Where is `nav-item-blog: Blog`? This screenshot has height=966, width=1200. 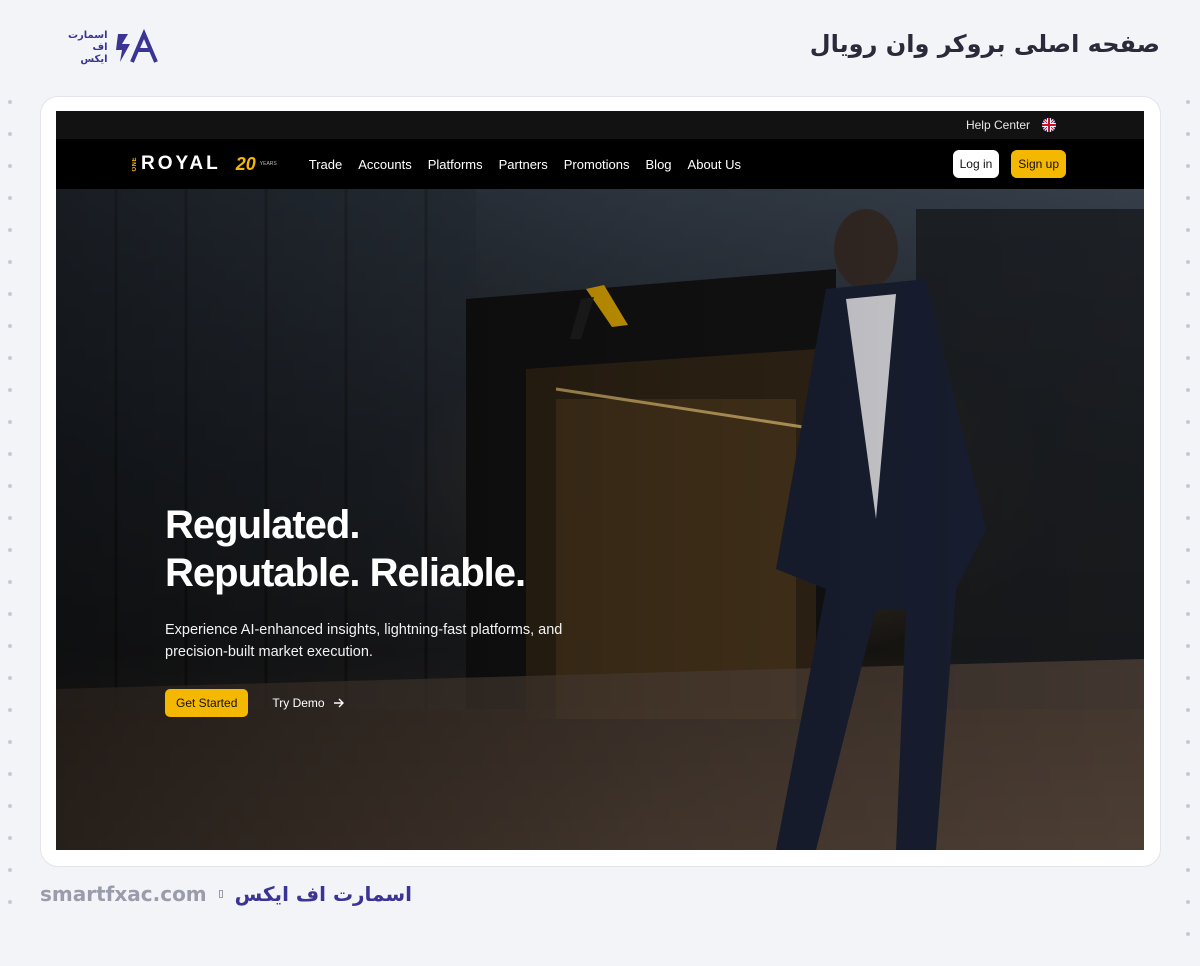
nav-item-blog: Blog is located at coordinates (659, 164).